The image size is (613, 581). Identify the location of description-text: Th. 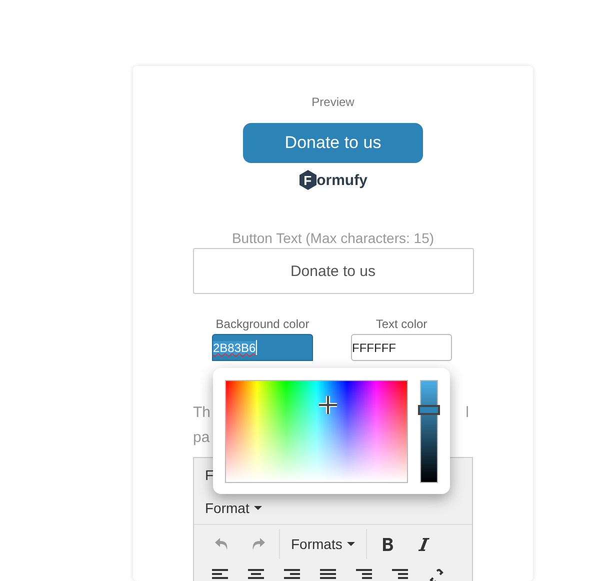
(202, 413).